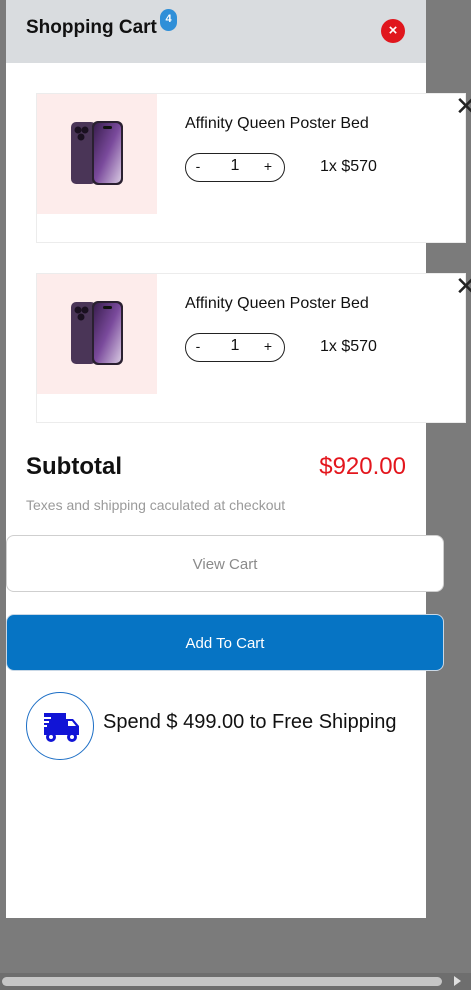 This screenshot has width=471, height=990. What do you see at coordinates (91, 27) in the screenshot?
I see `cart-title: Shopping Cart` at bounding box center [91, 27].